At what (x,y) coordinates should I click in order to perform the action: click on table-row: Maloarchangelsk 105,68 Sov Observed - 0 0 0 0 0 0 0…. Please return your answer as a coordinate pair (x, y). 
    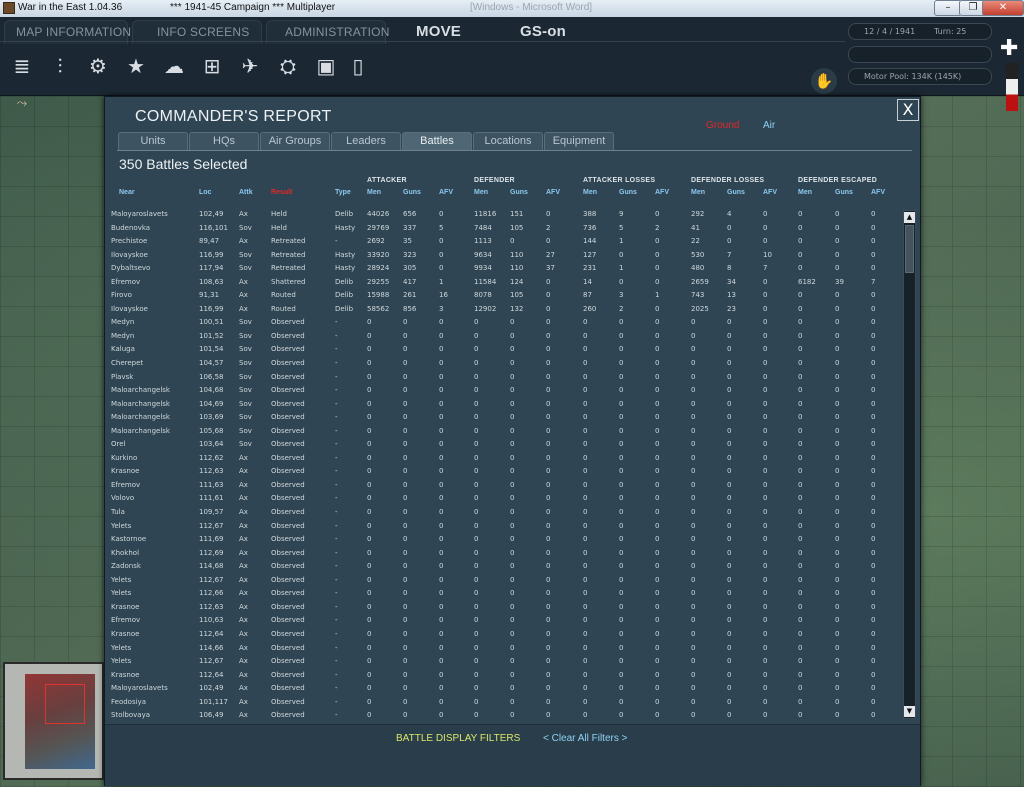
    Looking at the image, I should click on (502, 432).